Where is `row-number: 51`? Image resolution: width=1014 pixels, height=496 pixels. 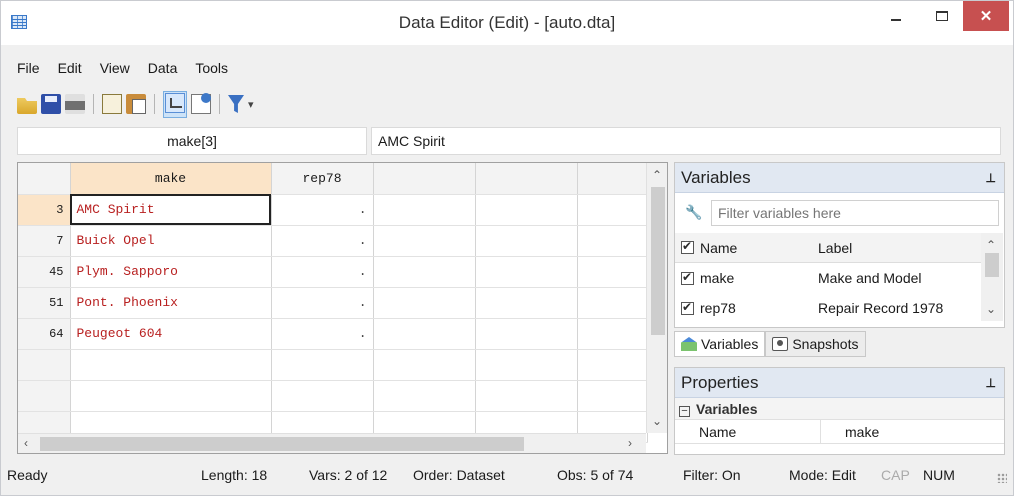
row-number: 51 is located at coordinates (44, 303).